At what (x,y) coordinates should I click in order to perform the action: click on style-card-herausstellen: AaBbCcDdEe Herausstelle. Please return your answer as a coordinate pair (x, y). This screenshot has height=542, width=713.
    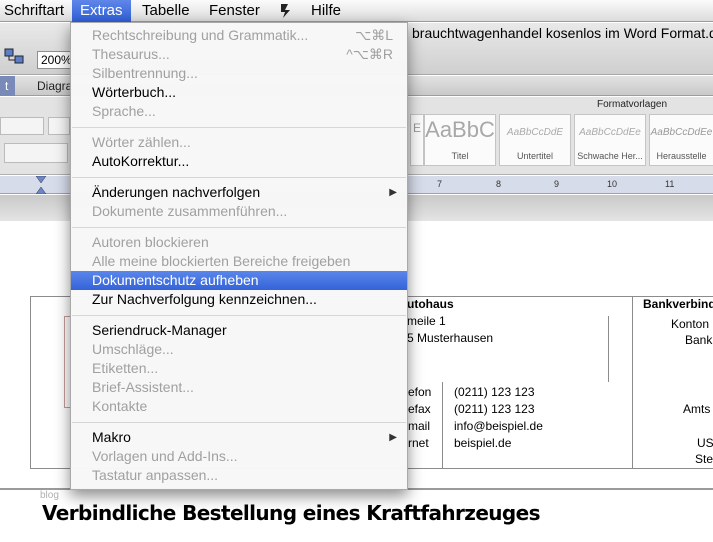
    Looking at the image, I should click on (681, 140).